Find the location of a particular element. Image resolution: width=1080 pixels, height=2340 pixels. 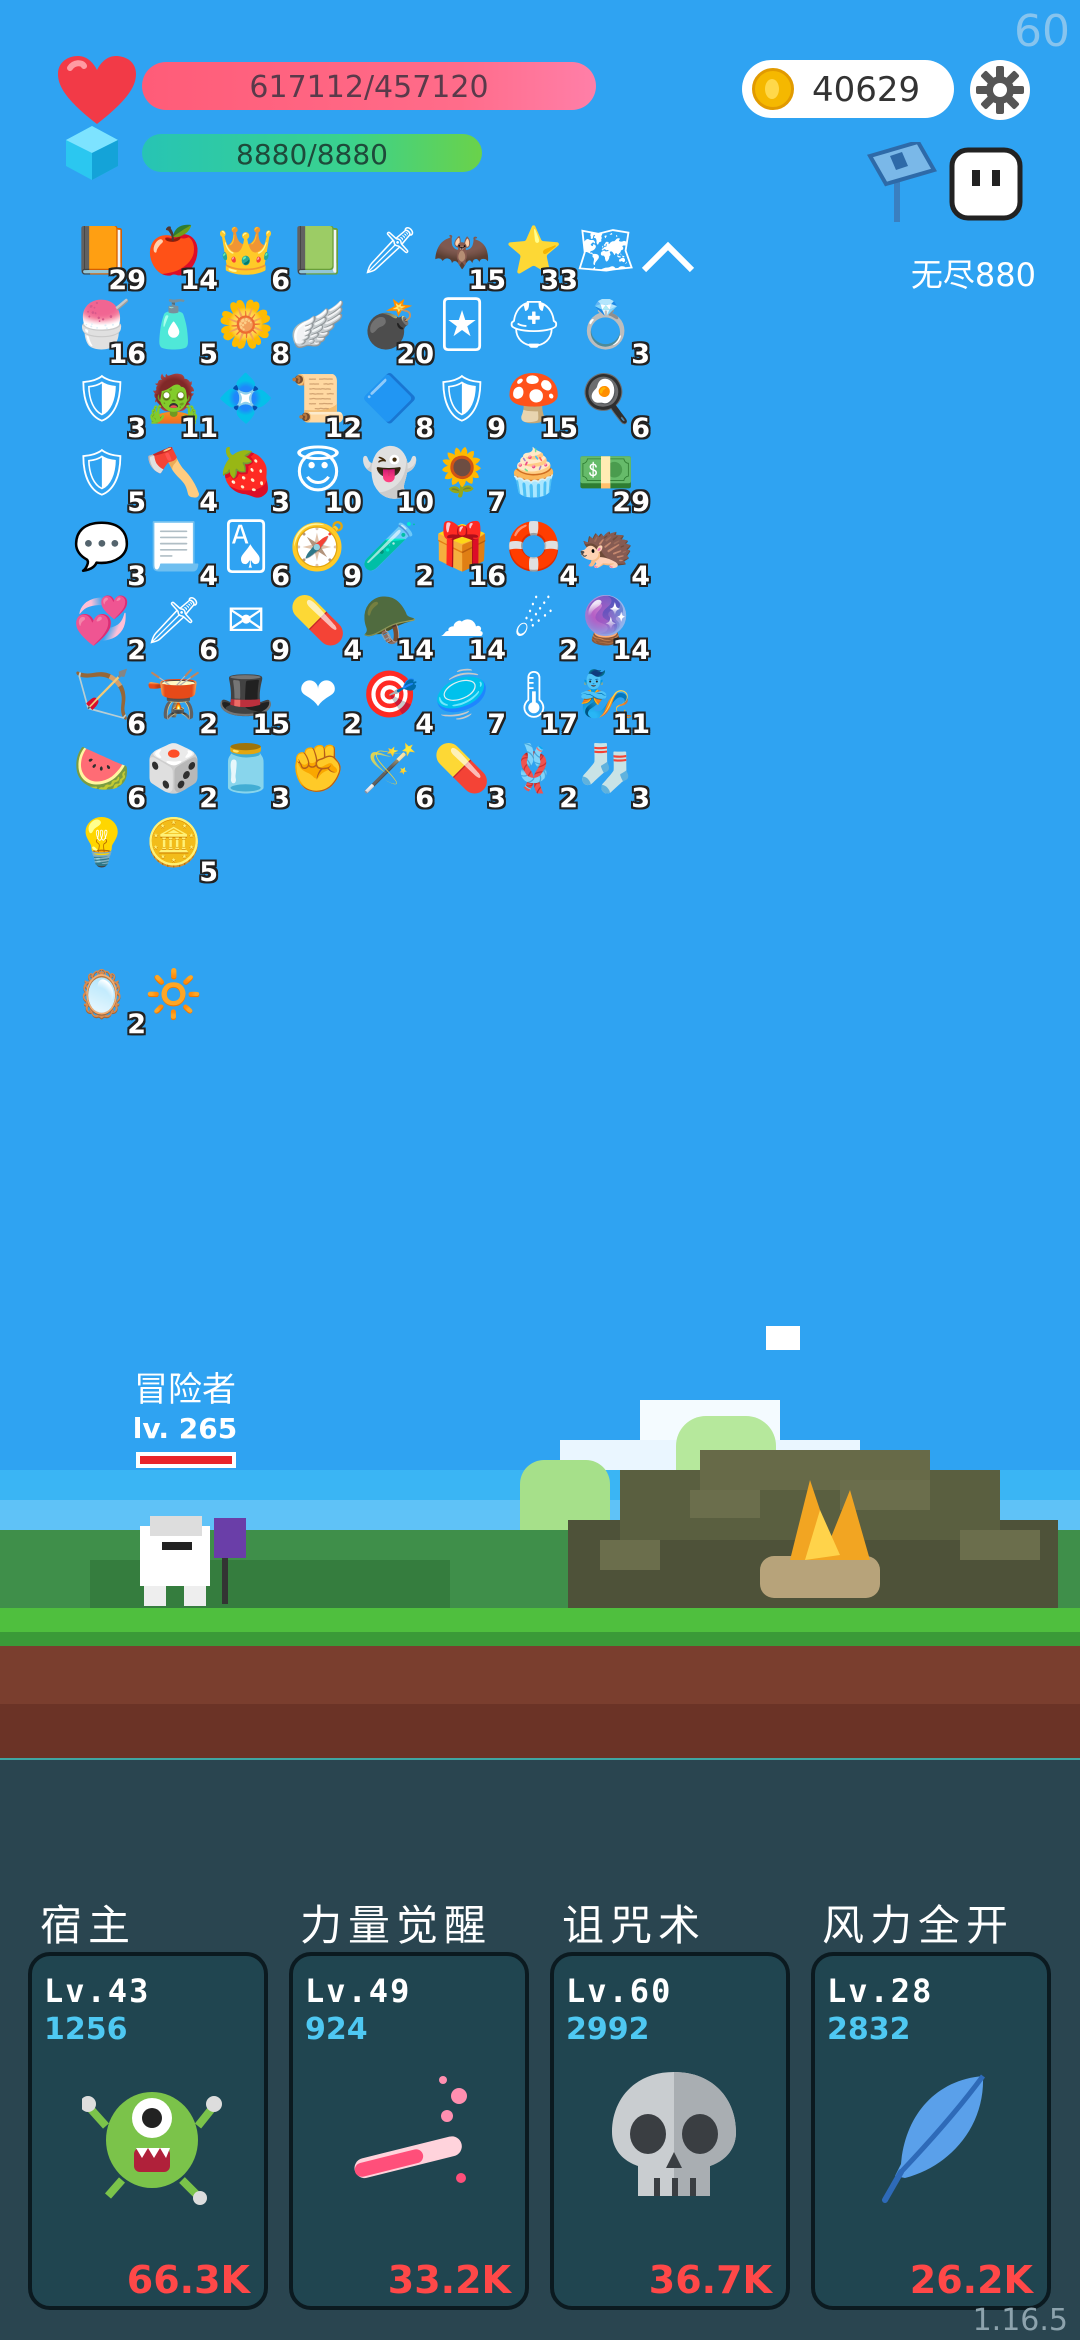

inventory-item: 🫕 2 is located at coordinates (179, 701).